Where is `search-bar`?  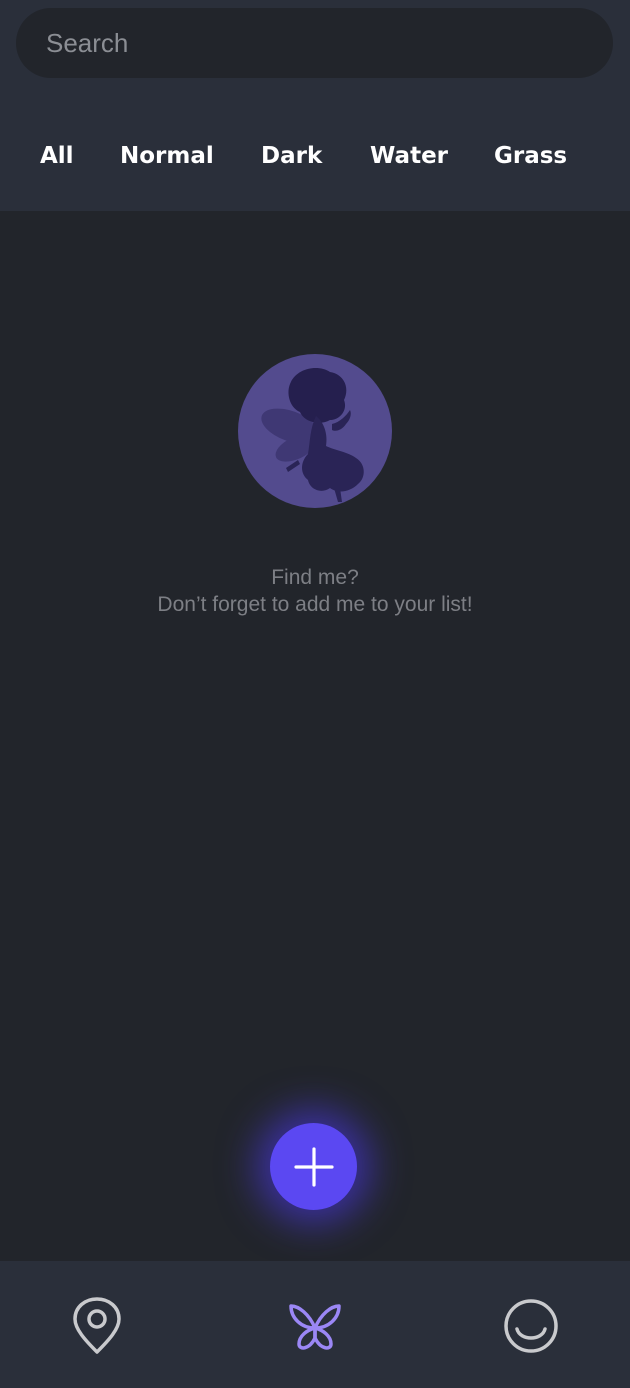 search-bar is located at coordinates (314, 43).